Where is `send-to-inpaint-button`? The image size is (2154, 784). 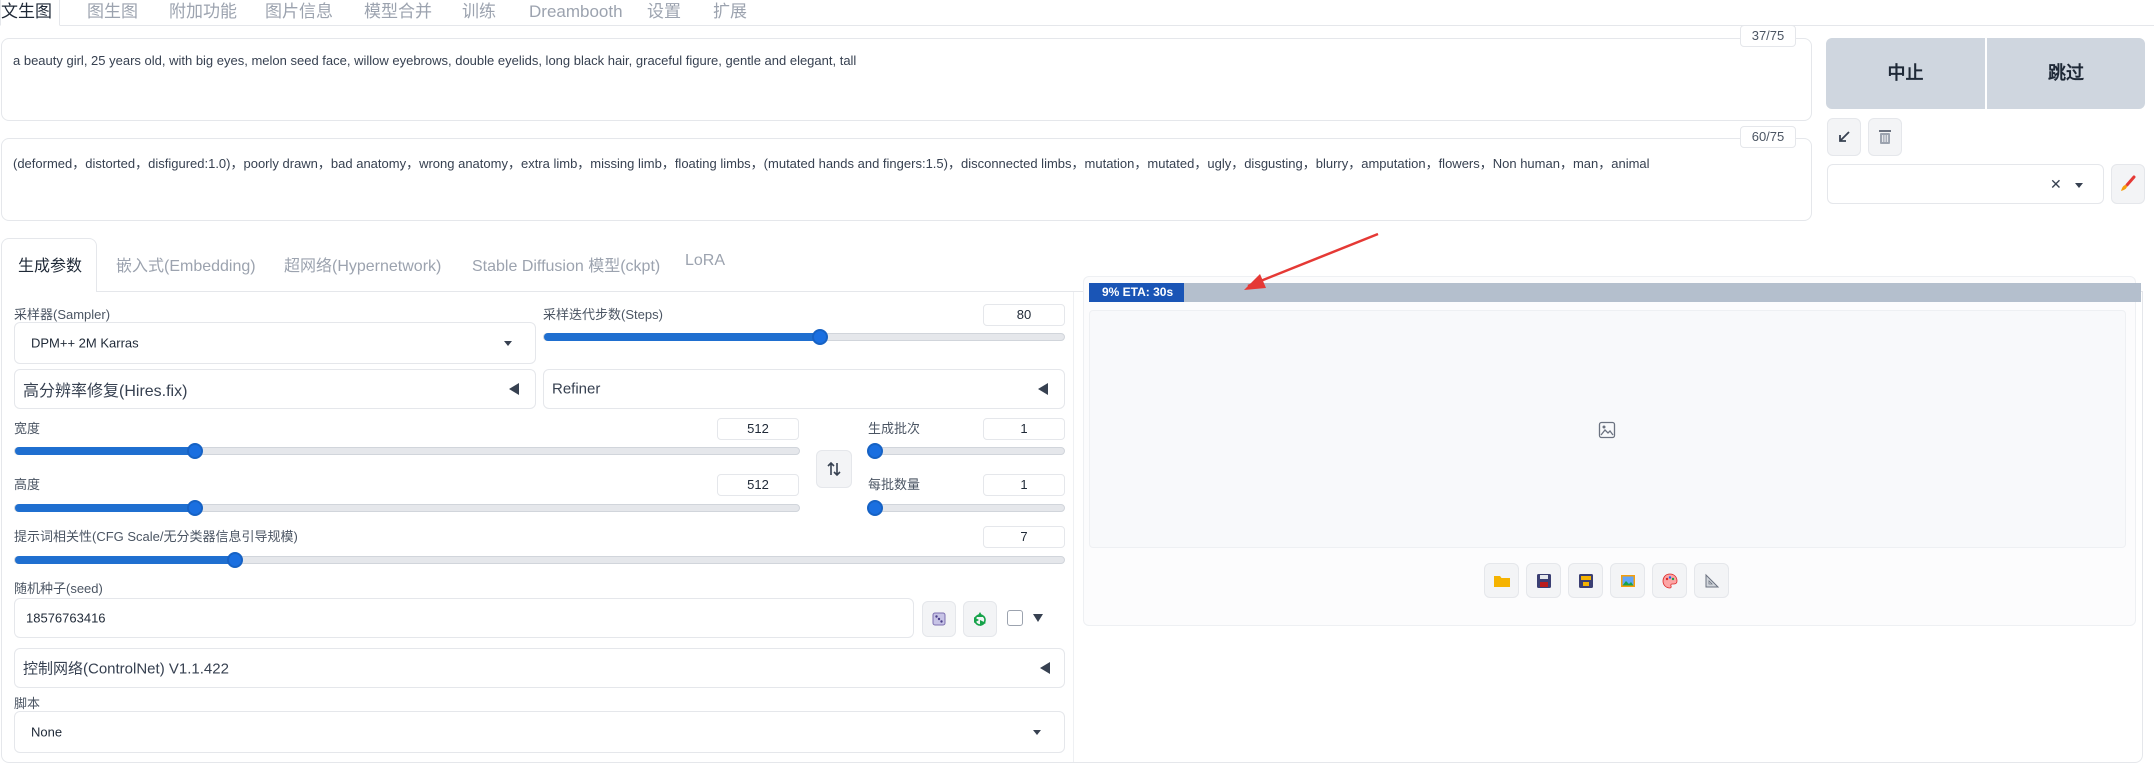
send-to-inpaint-button is located at coordinates (1669, 580).